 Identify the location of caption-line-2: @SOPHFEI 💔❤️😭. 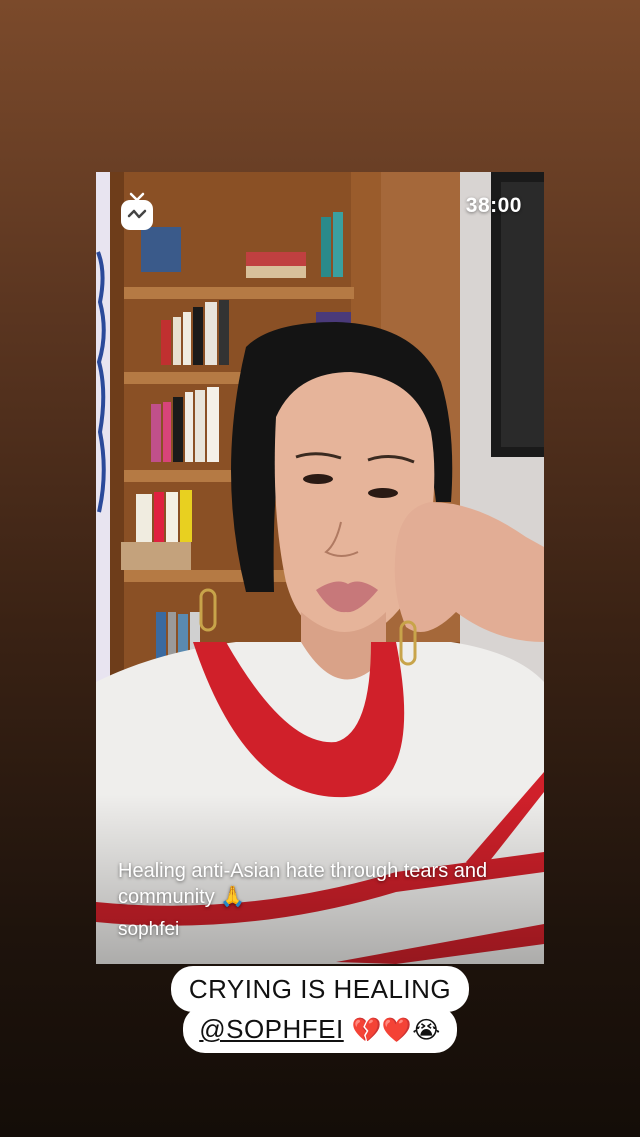
(320, 1029).